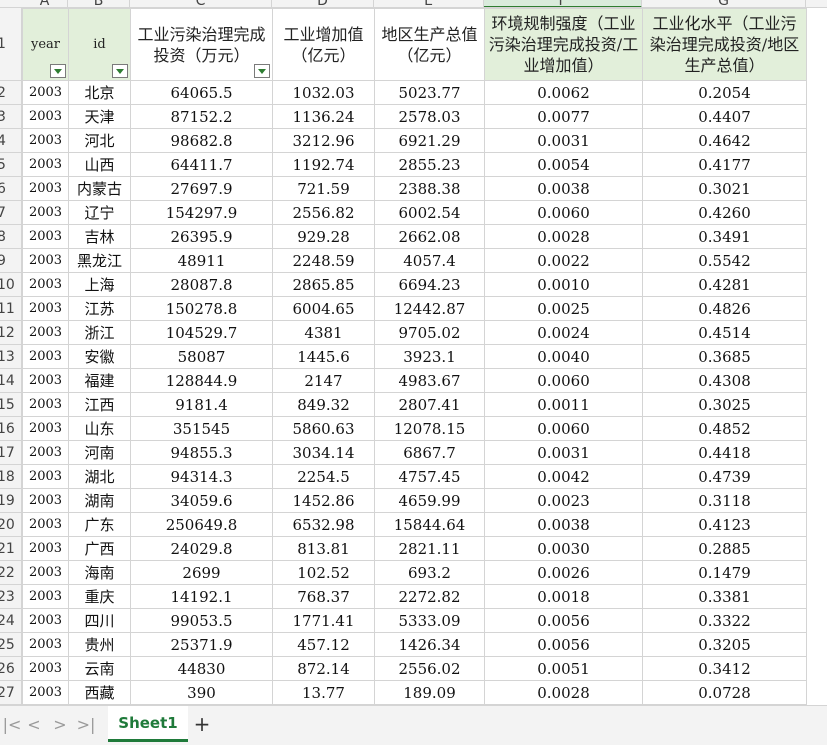 The image size is (827, 745). What do you see at coordinates (201, 188) in the screenshot?
I see `cell-invest: 27697.9` at bounding box center [201, 188].